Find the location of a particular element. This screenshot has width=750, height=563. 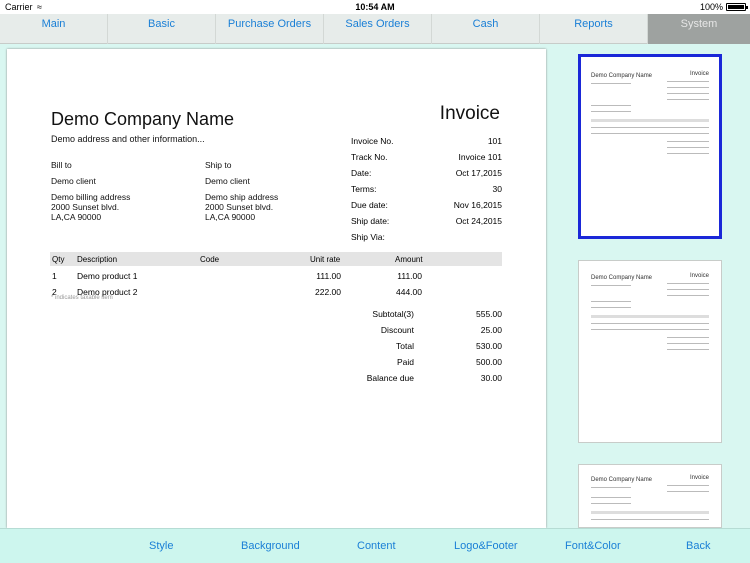

content-button: Content is located at coordinates (376, 546).